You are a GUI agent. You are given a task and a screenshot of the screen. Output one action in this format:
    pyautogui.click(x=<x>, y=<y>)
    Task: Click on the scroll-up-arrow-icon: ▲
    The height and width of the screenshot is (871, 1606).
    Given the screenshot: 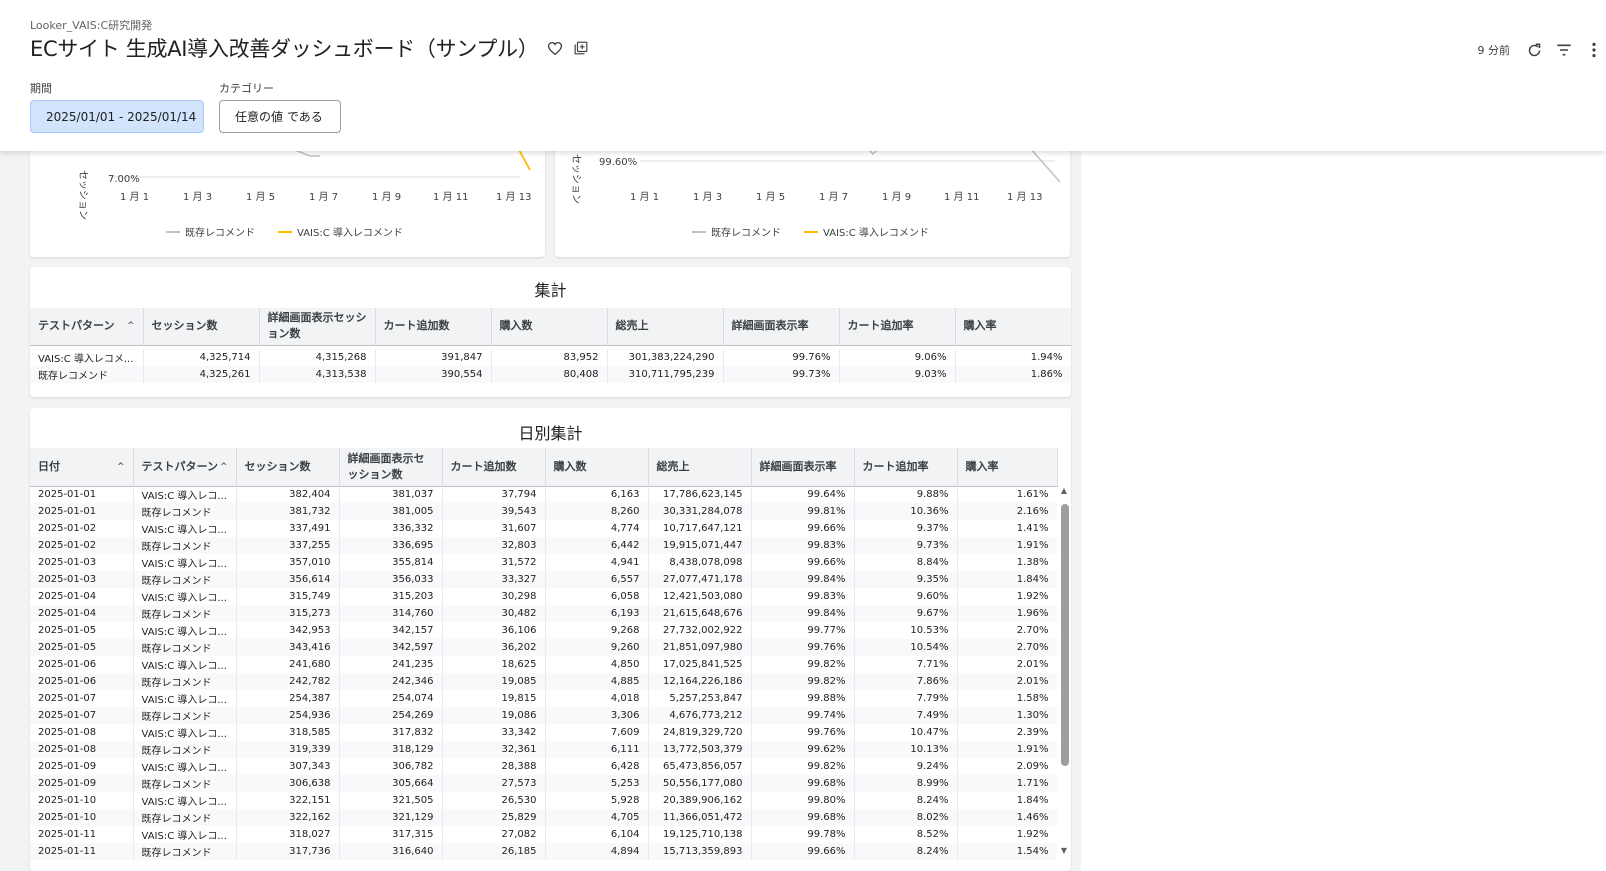 What is the action you would take?
    pyautogui.click(x=1064, y=490)
    